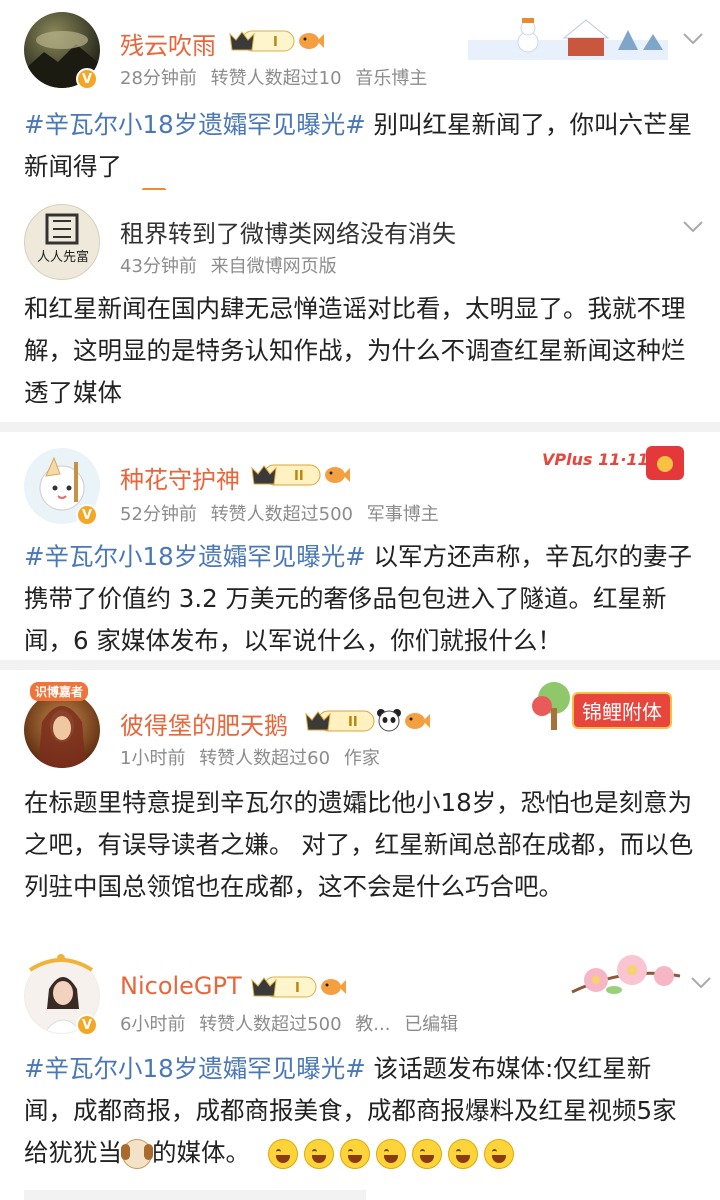 The width and height of the screenshot is (720, 1200). I want to click on vplus-label: VPlus 11·11, so click(595, 459).